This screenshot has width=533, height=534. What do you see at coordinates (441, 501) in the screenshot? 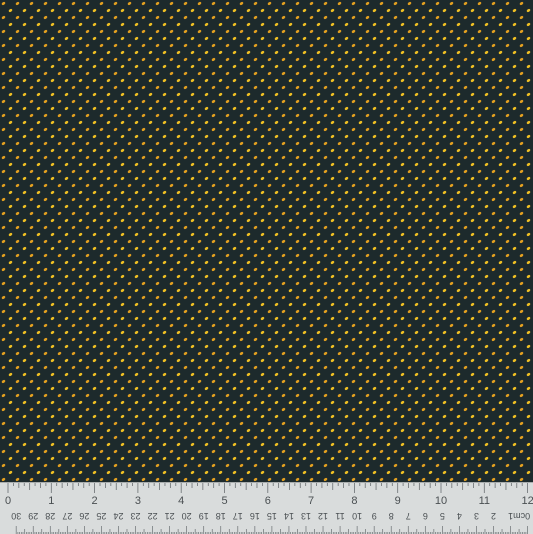
I see `inch-label: 10` at bounding box center [441, 501].